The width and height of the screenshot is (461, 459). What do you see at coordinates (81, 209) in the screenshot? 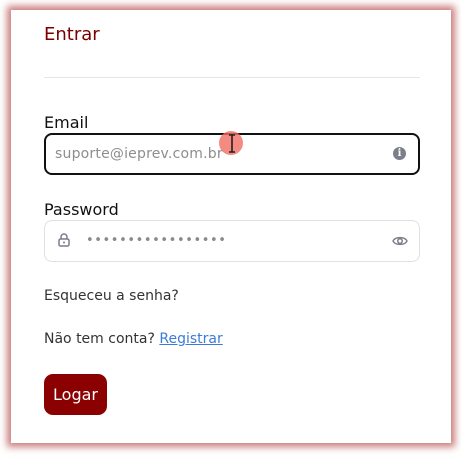
I see `password-label: Password` at bounding box center [81, 209].